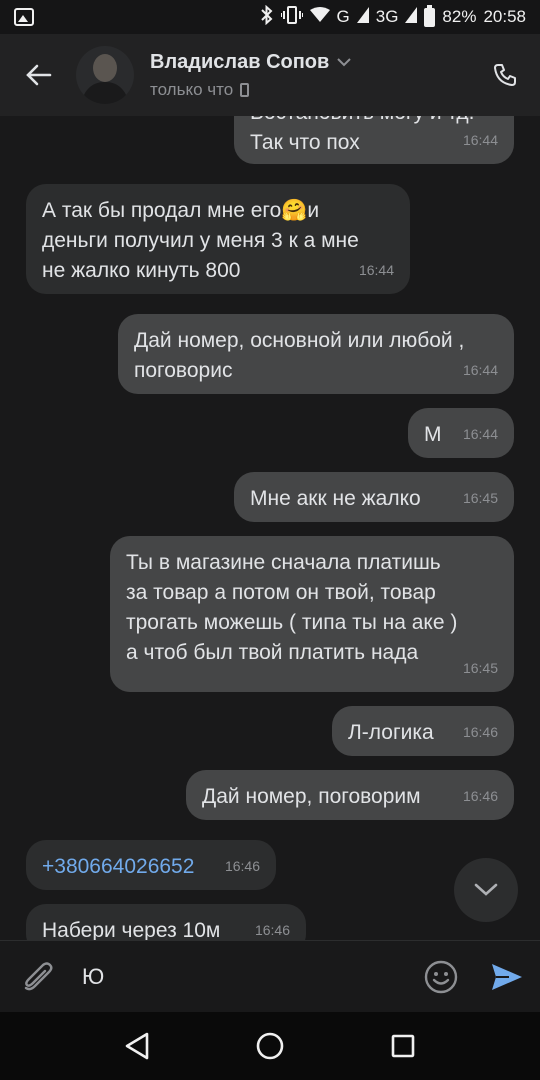 This screenshot has width=540, height=1080. I want to click on nav-recents-button, so click(403, 1046).